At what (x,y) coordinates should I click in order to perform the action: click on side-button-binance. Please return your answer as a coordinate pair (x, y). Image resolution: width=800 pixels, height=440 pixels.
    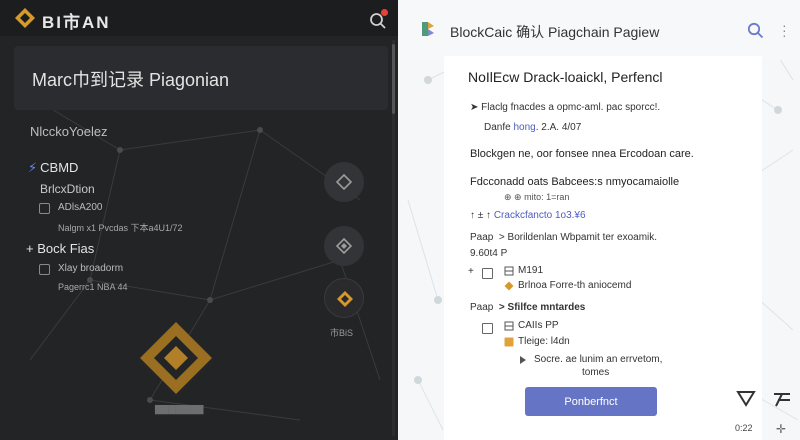
    Looking at the image, I should click on (344, 298).